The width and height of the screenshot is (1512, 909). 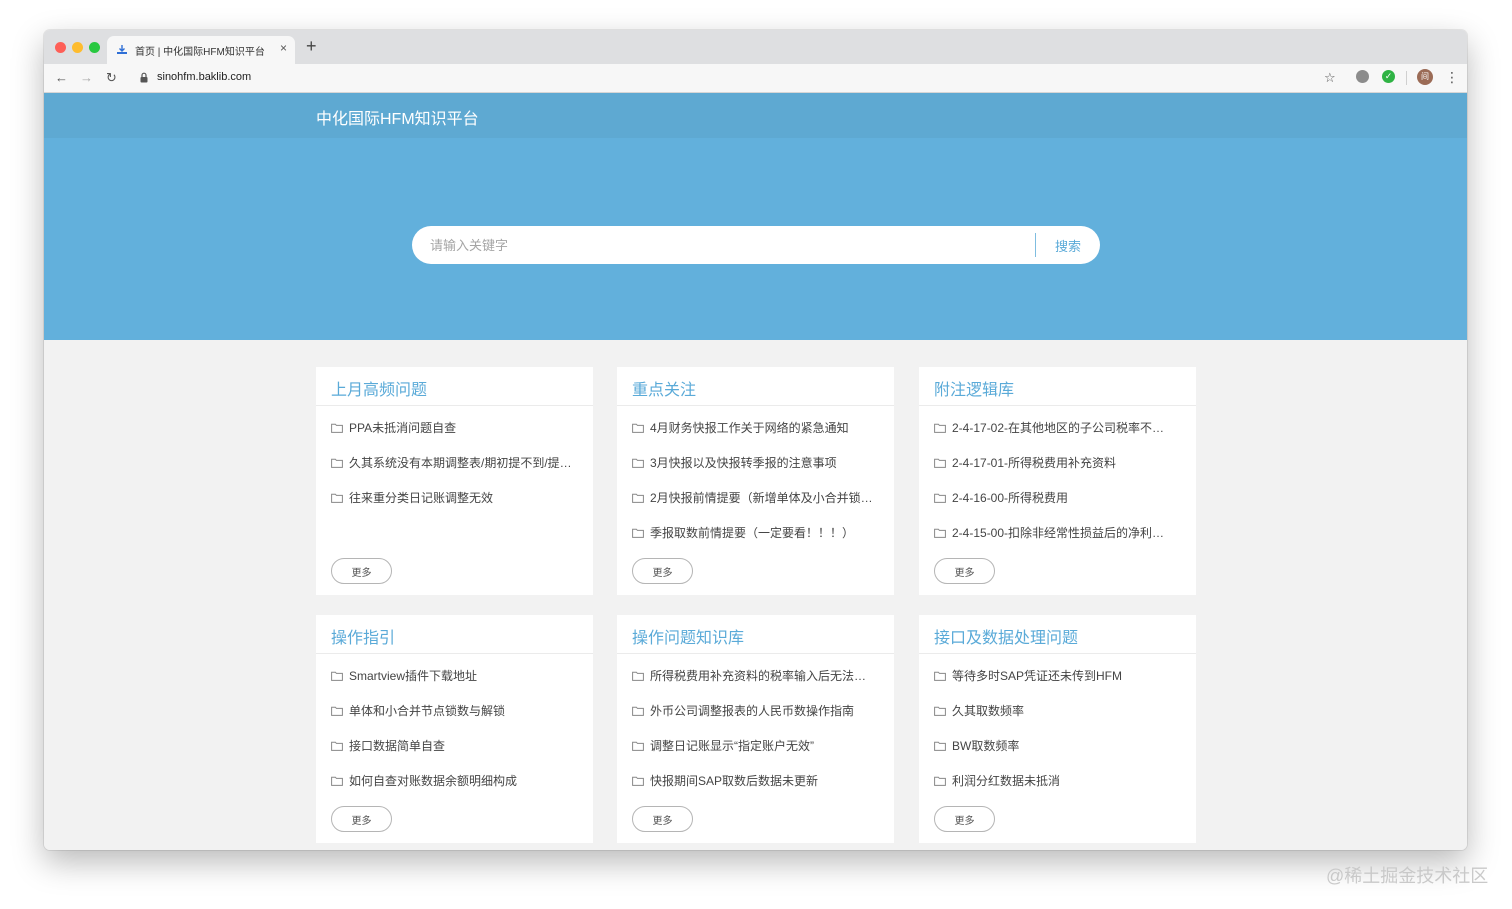 I want to click on star-icon: ☆, so click(x=1330, y=77).